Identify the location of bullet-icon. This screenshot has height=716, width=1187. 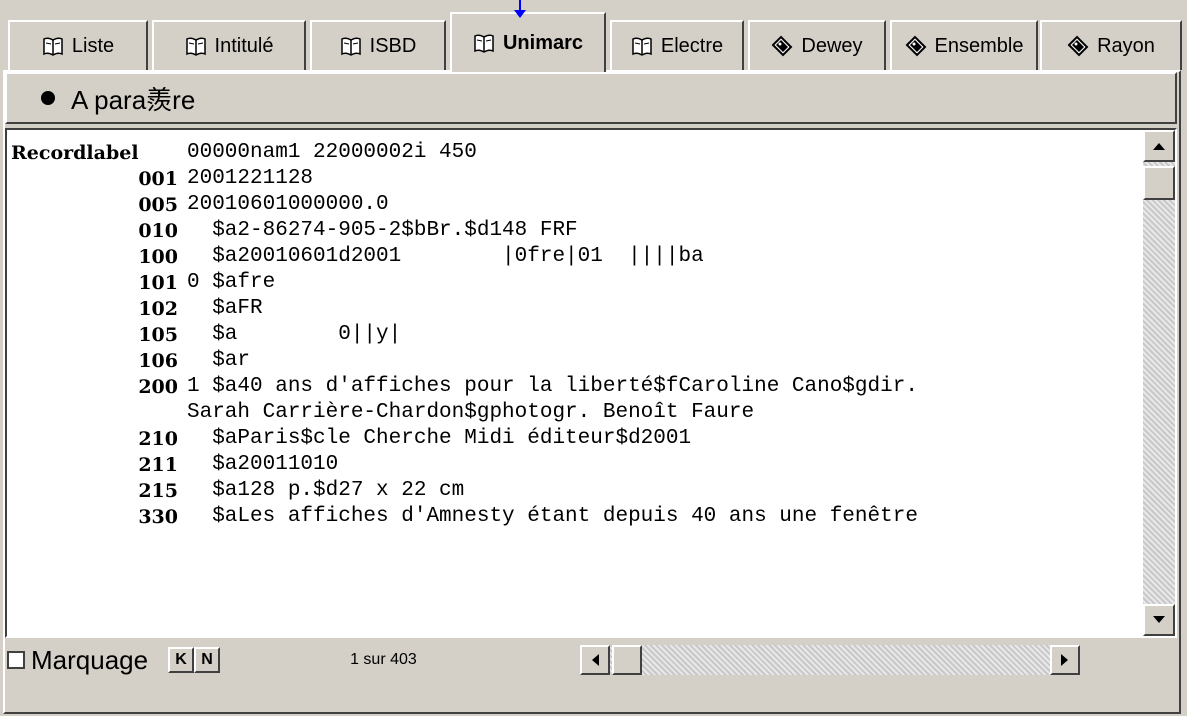
(48, 98).